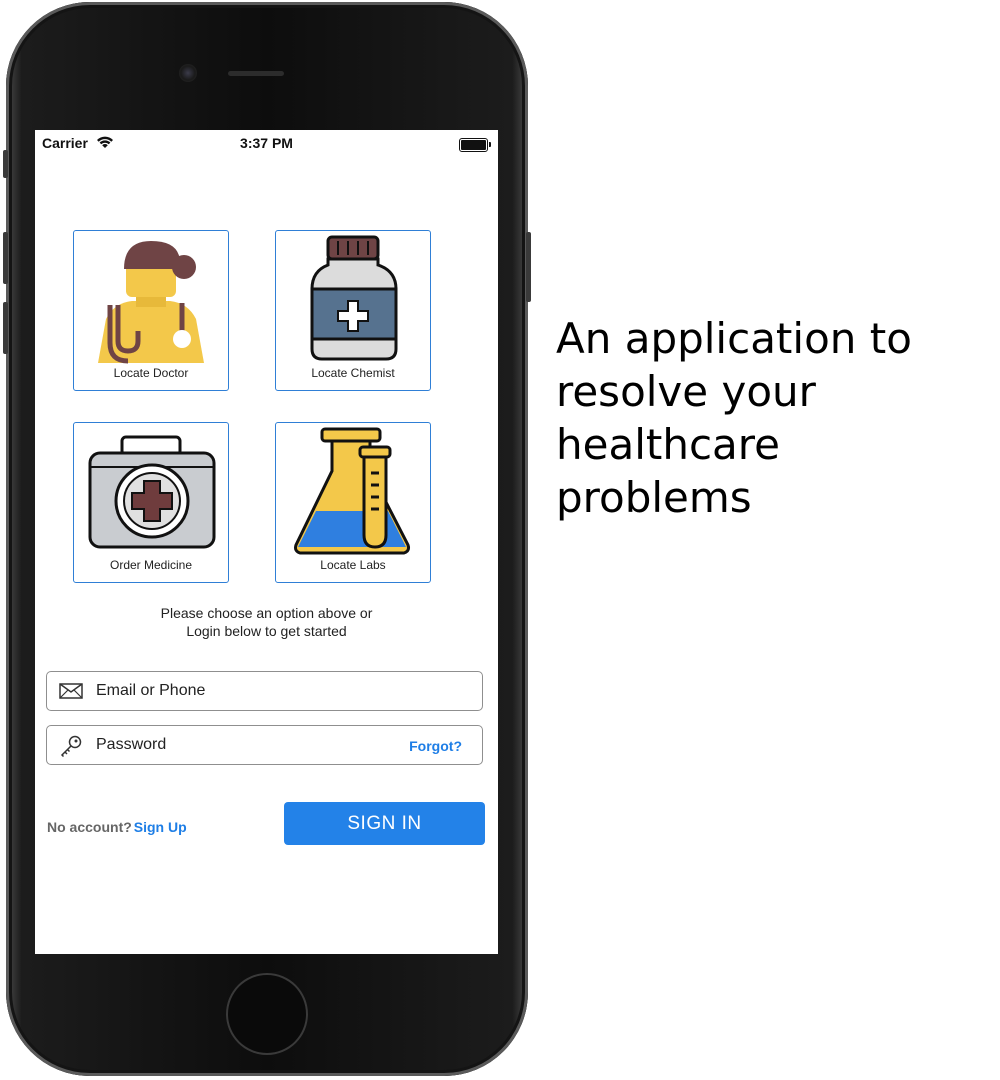 This screenshot has width=1000, height=1080. I want to click on medicine-bottle-icon, so click(354, 298).